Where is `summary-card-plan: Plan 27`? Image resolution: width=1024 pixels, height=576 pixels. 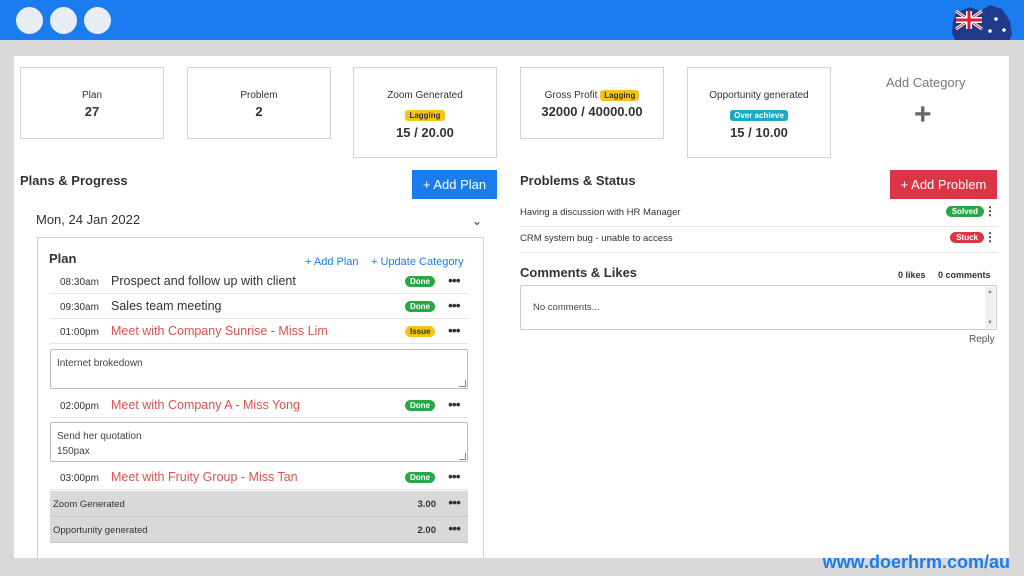 summary-card-plan: Plan 27 is located at coordinates (92, 103).